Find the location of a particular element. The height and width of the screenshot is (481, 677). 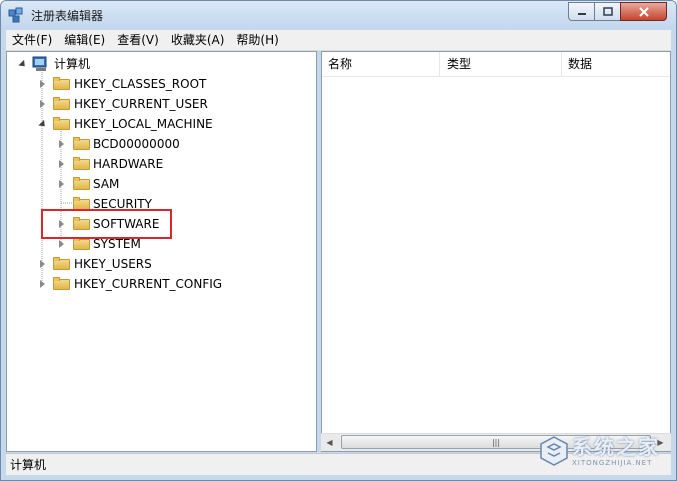

column-header-data: 数据 is located at coordinates (616, 64).